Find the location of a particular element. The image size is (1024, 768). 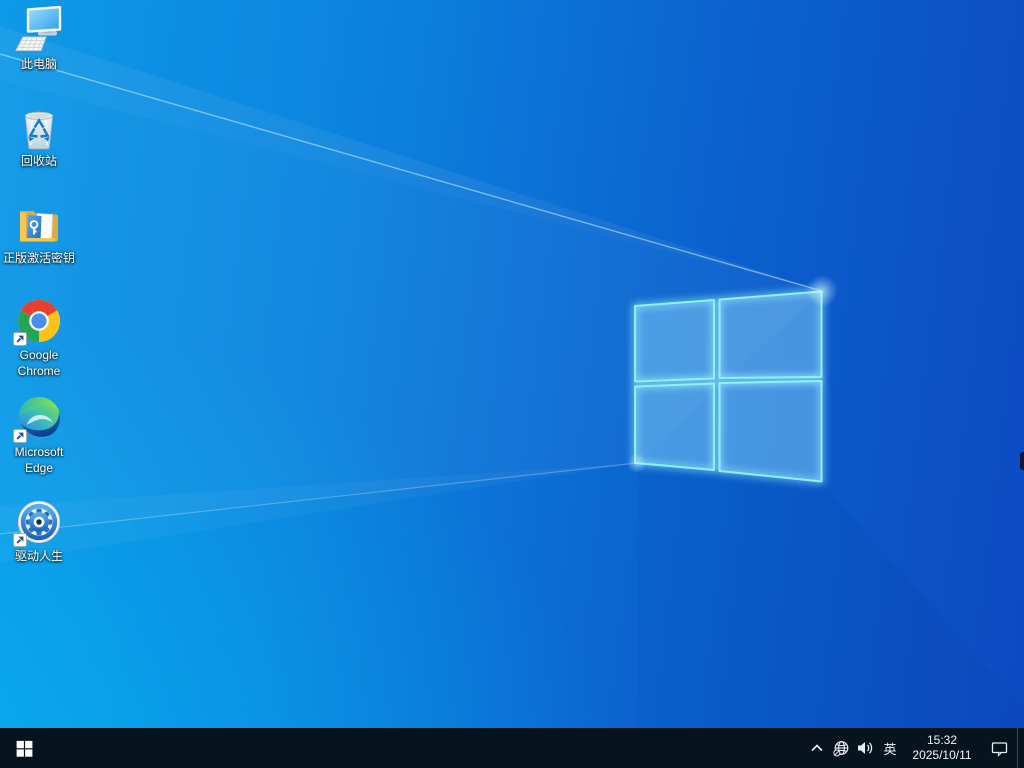

chevron-up-icon is located at coordinates (817, 748).